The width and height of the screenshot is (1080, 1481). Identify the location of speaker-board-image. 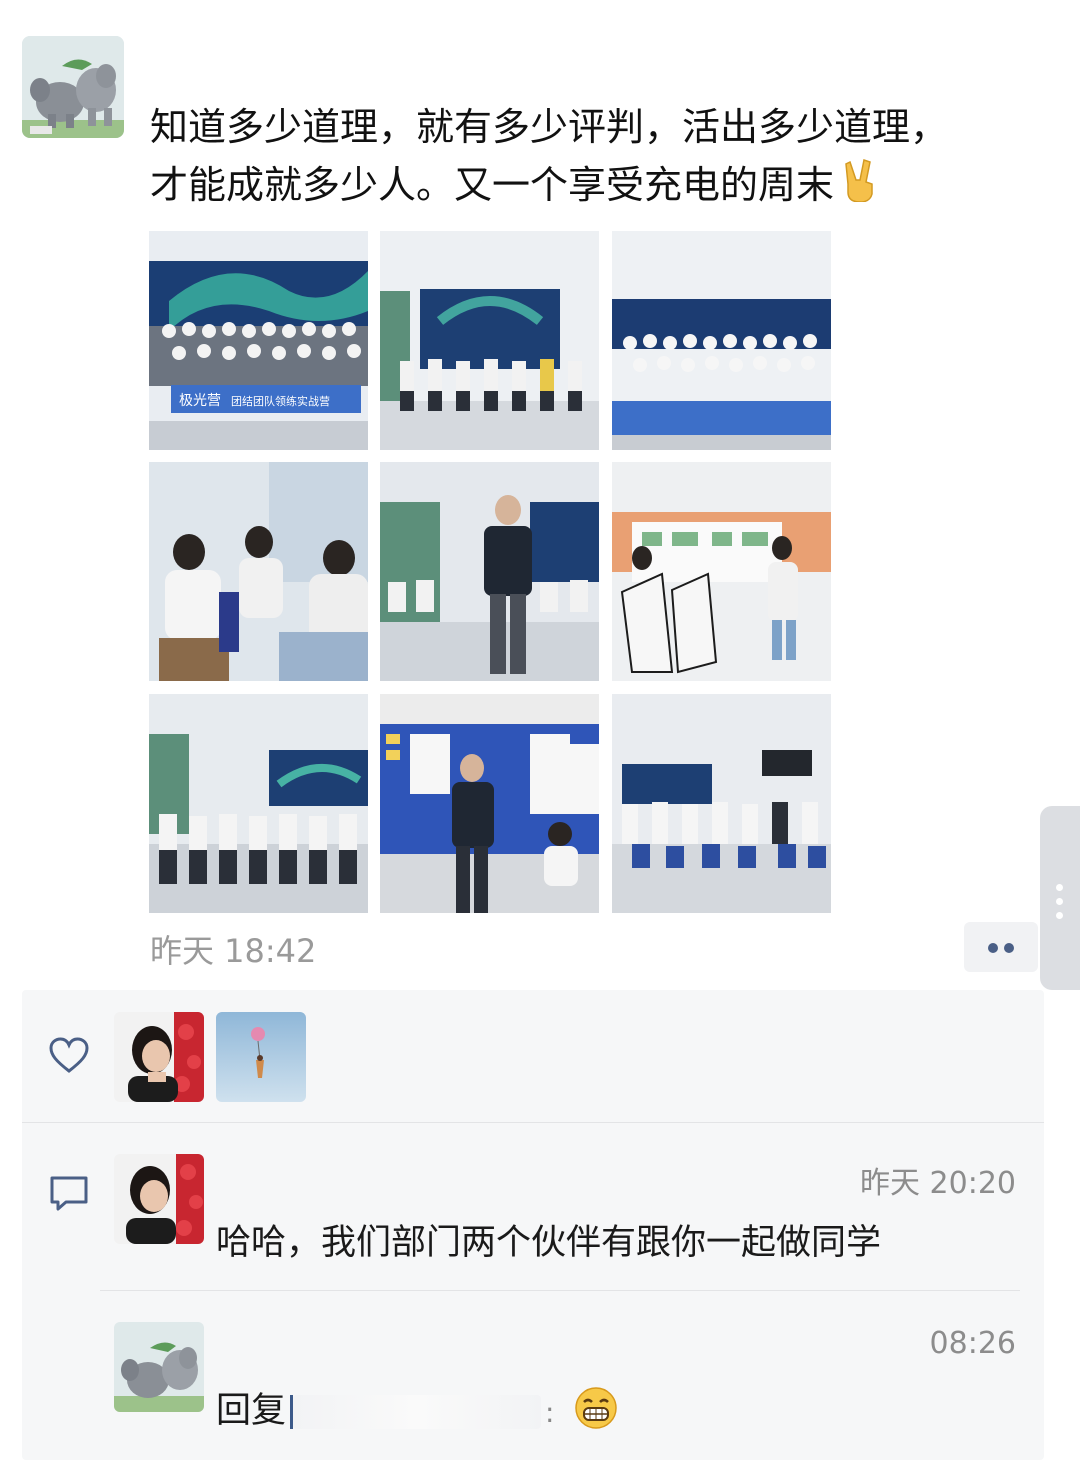
(489, 803).